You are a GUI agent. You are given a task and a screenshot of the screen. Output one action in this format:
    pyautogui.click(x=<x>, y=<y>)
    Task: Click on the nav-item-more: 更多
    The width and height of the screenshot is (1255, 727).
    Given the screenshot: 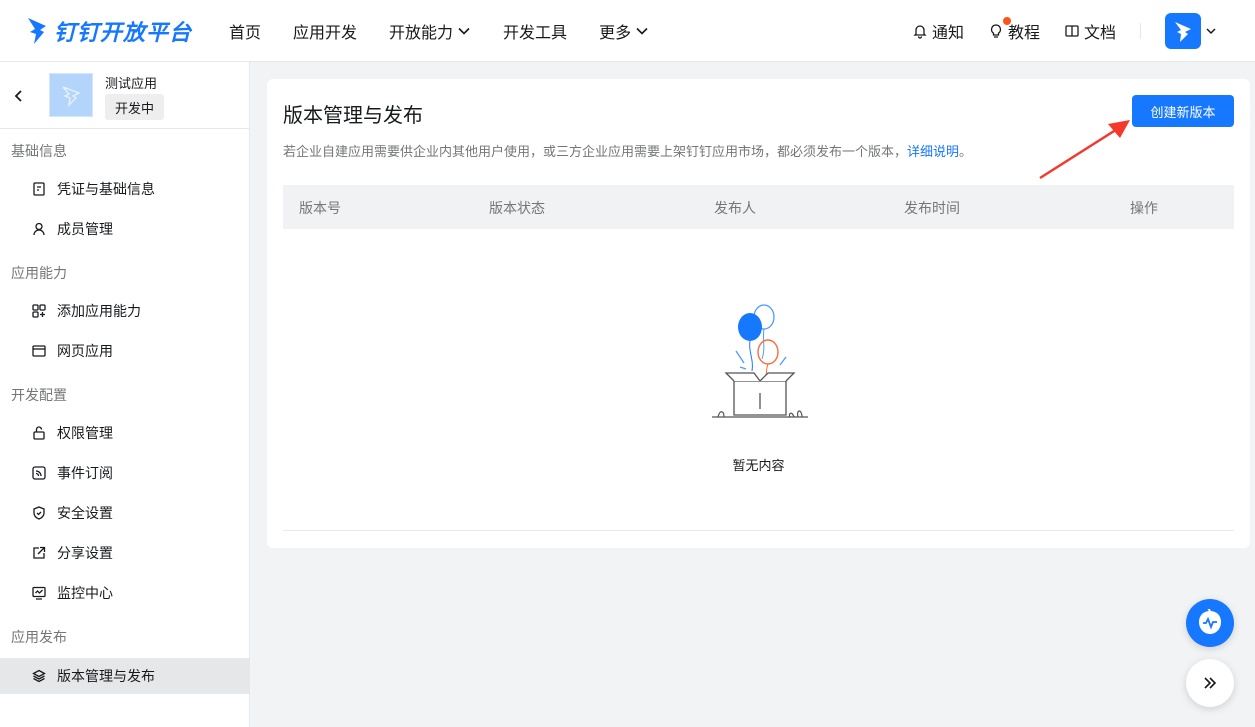 What is the action you would take?
    pyautogui.click(x=624, y=31)
    